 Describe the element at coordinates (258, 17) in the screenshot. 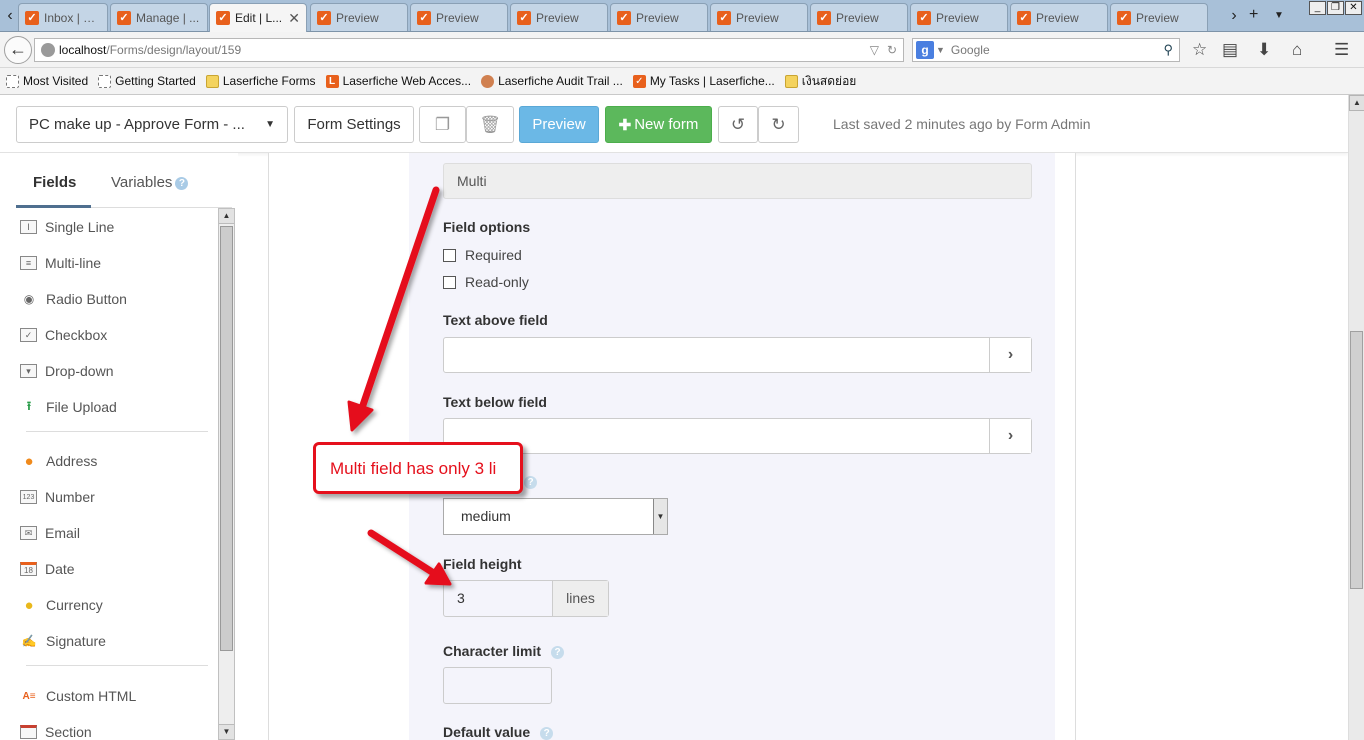

I see `browser-tab: ✓ Edit | L... ✕` at that location.